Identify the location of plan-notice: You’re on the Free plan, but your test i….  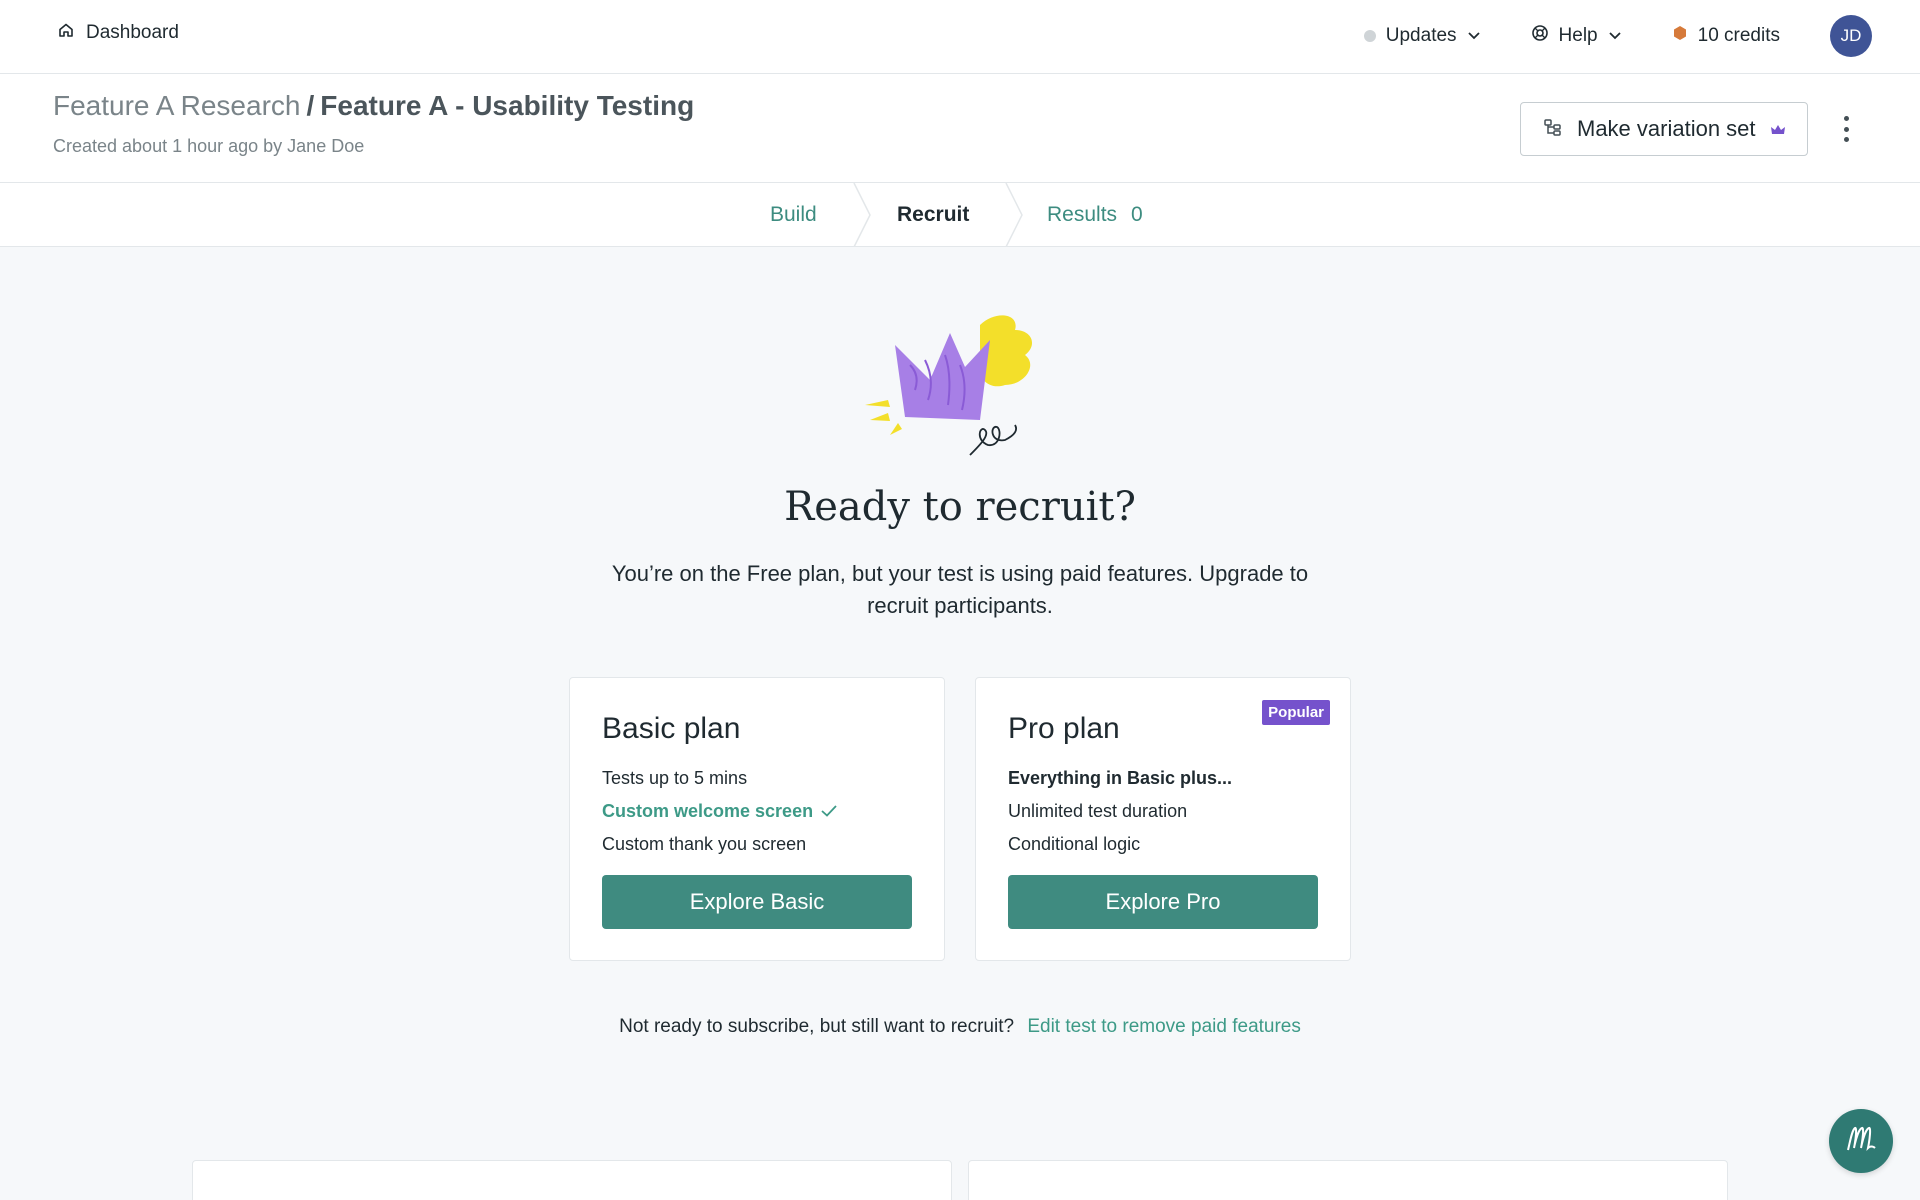
(960, 589).